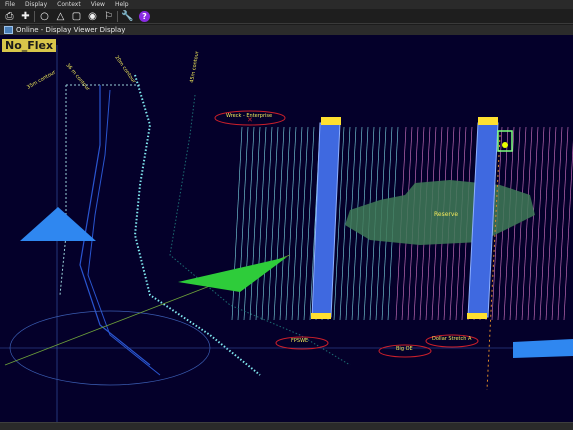  Describe the element at coordinates (92, 16) in the screenshot. I see `eye-icon: ◉` at that location.